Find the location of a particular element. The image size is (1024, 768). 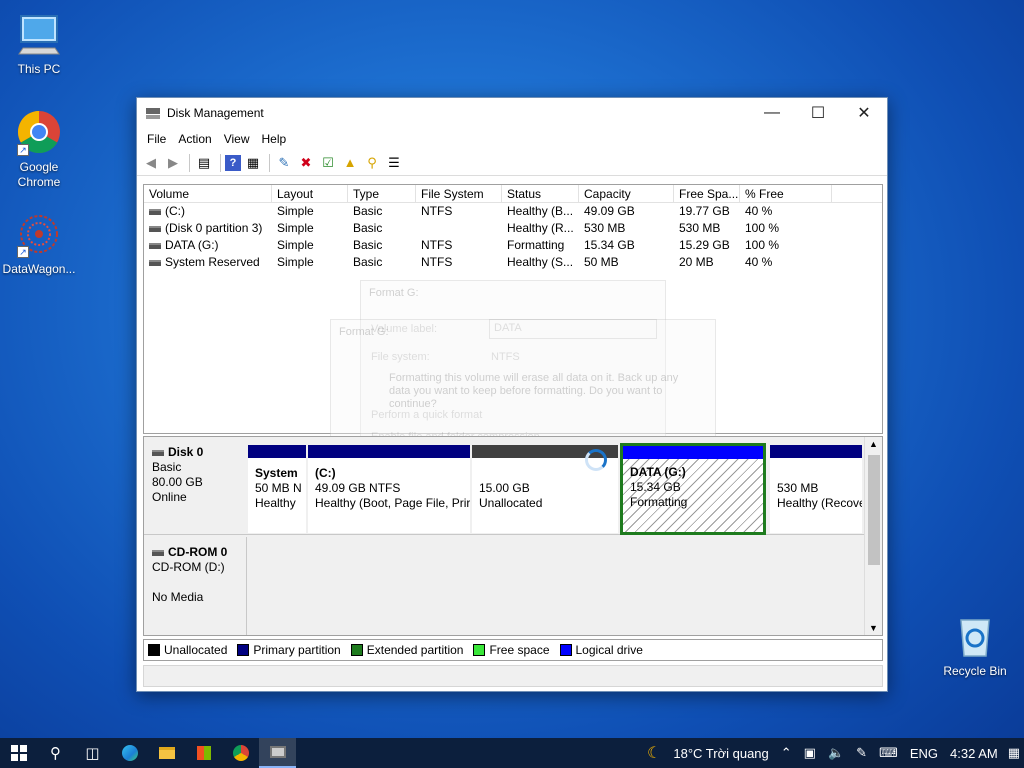

notification-icon: ▦ is located at coordinates (1014, 753).